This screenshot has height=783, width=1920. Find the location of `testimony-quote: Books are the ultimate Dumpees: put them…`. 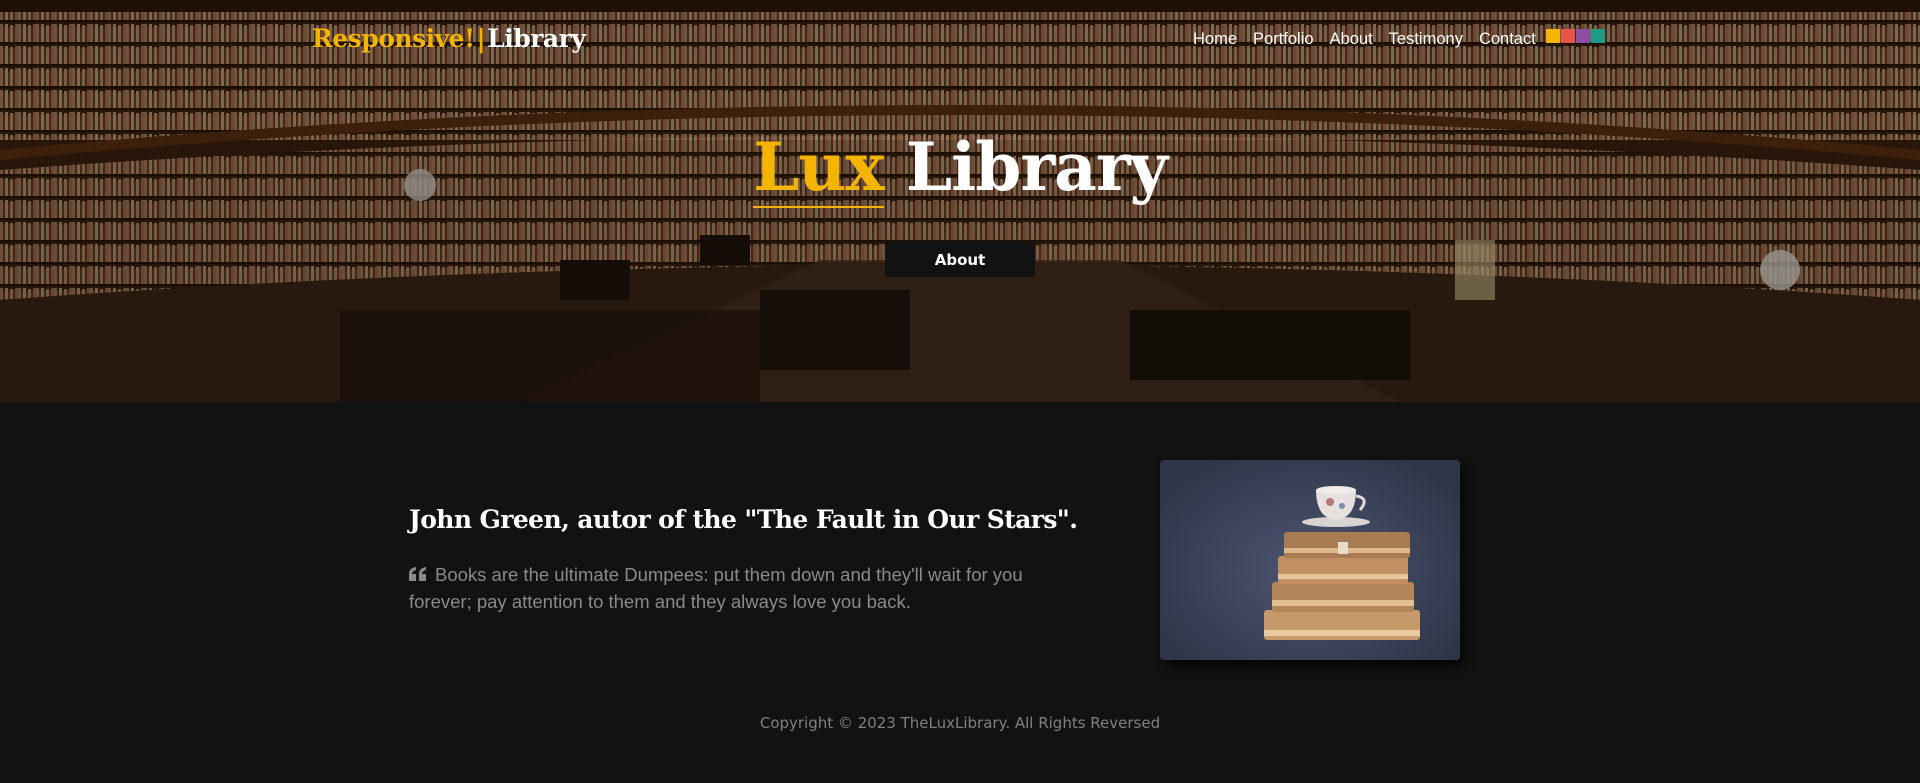

testimony-quote: Books are the ultimate Dumpees: put them… is located at coordinates (739, 588).